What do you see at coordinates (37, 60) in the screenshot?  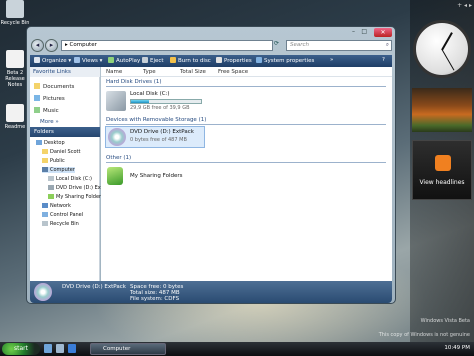 I see `organize-icon` at bounding box center [37, 60].